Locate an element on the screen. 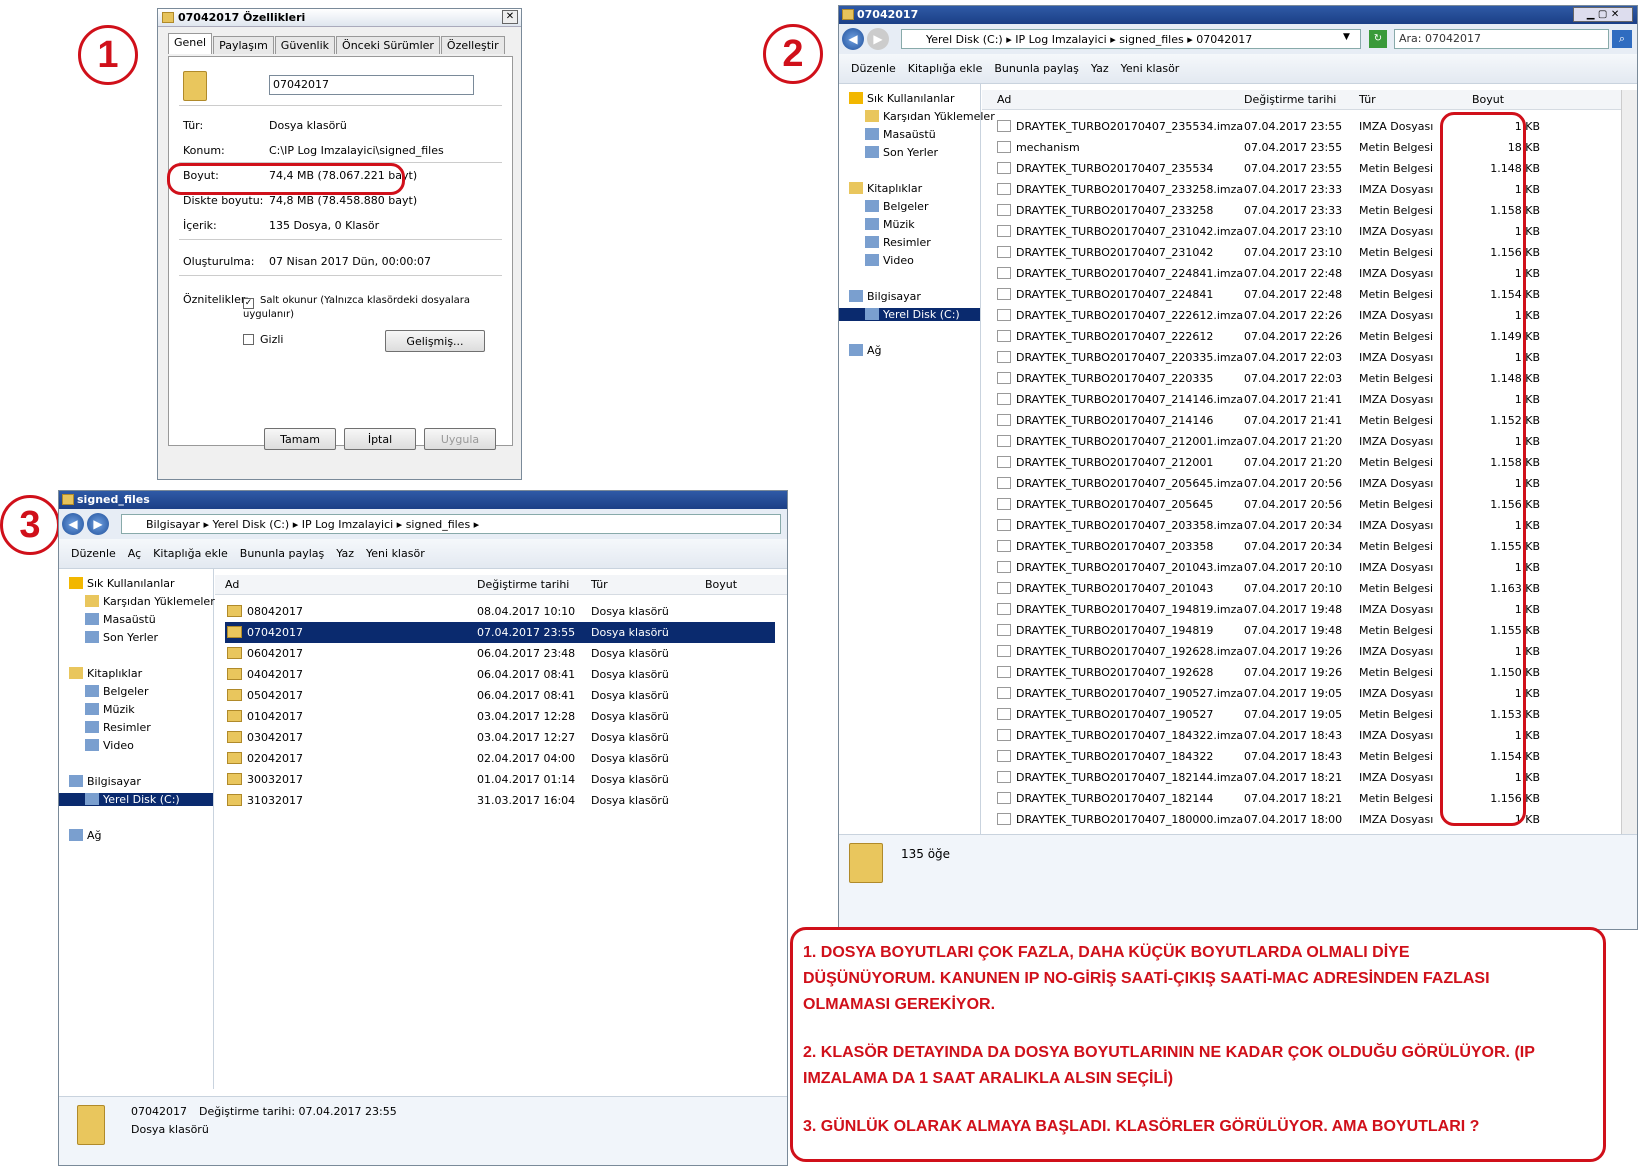 This screenshot has height=1167, width=1643. ok-button: Tamam is located at coordinates (300, 439).